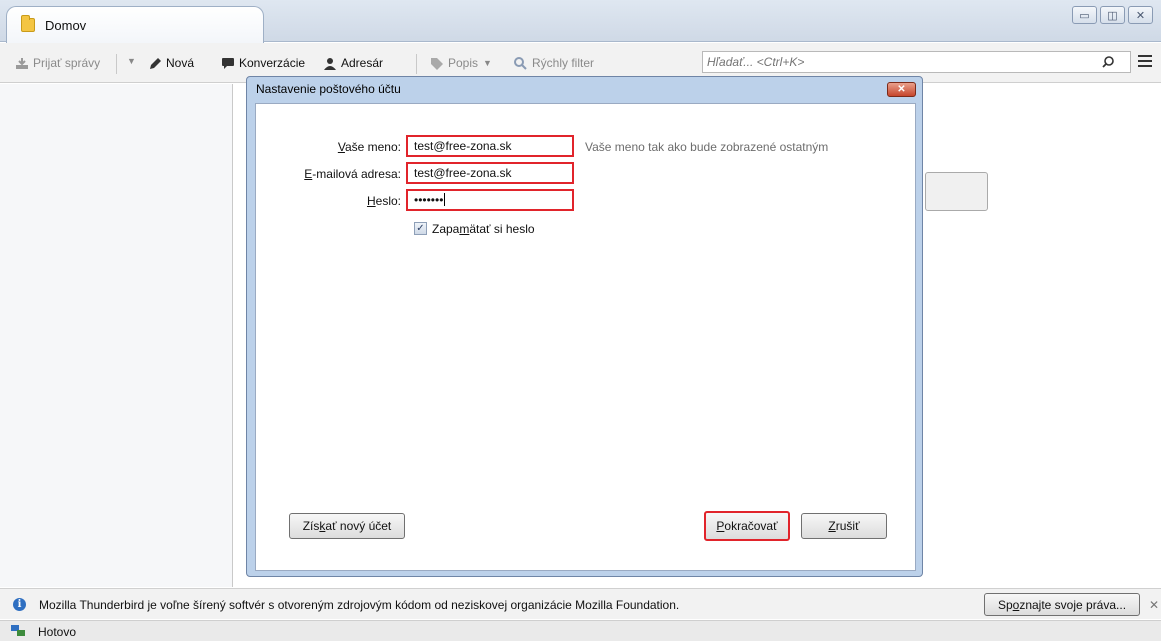 The image size is (1161, 641). I want to click on get-messages-dropdown: ▼, so click(129, 61).